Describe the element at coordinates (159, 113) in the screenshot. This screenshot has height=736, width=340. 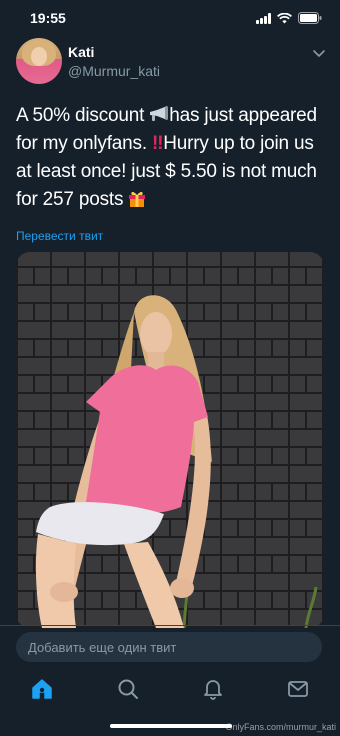
I see `megaphone-icon` at that location.